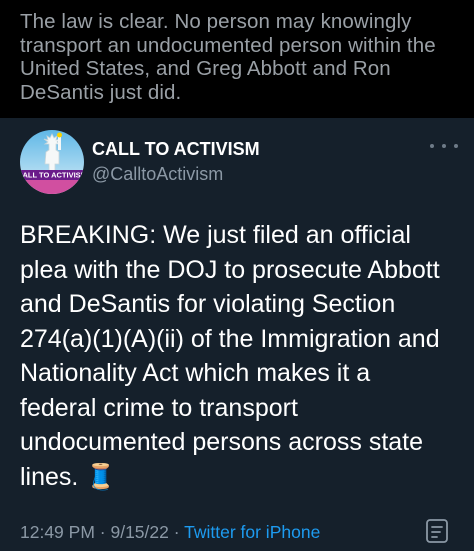  I want to click on avatar-image: CALL TO ACTIVISM, so click(52, 162).